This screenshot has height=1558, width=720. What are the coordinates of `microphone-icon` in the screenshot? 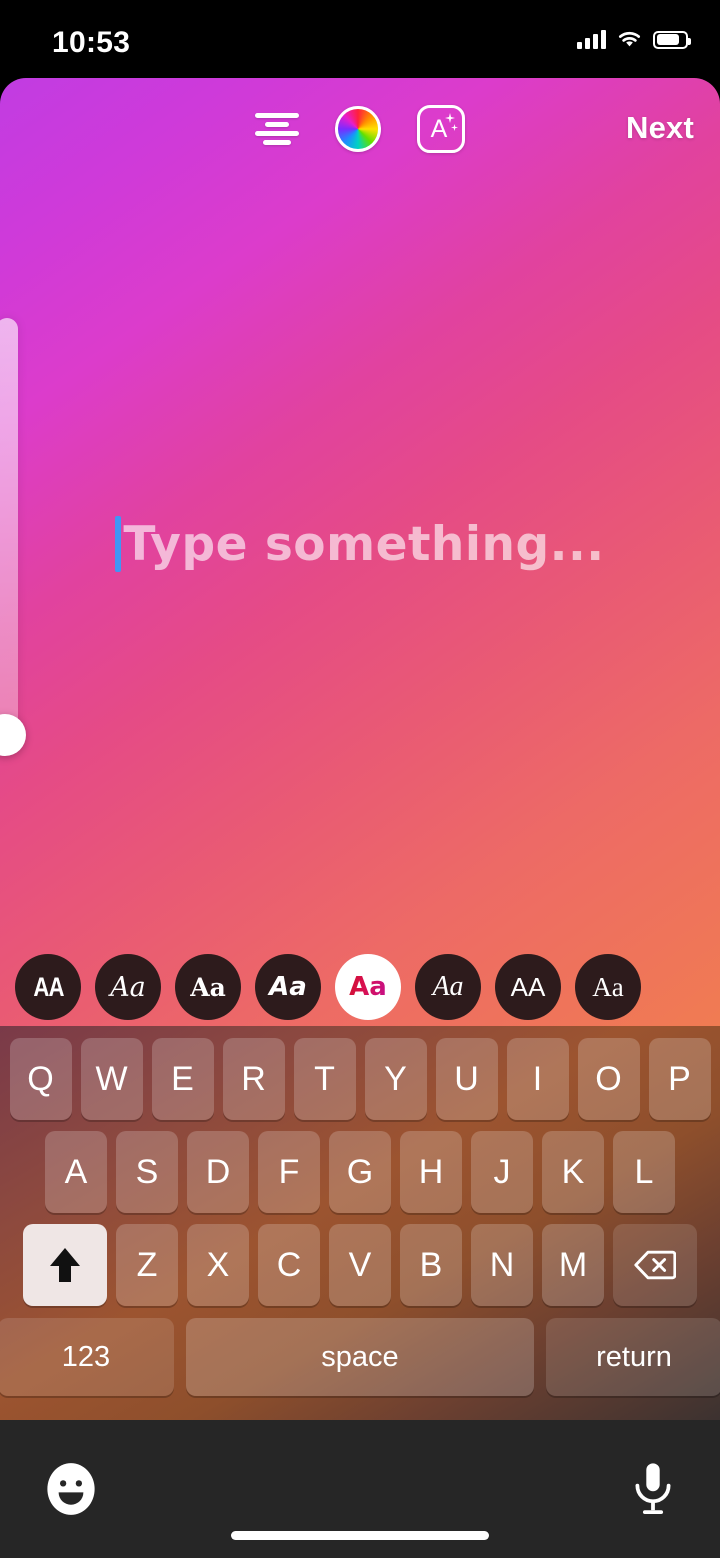 It's located at (653, 1489).